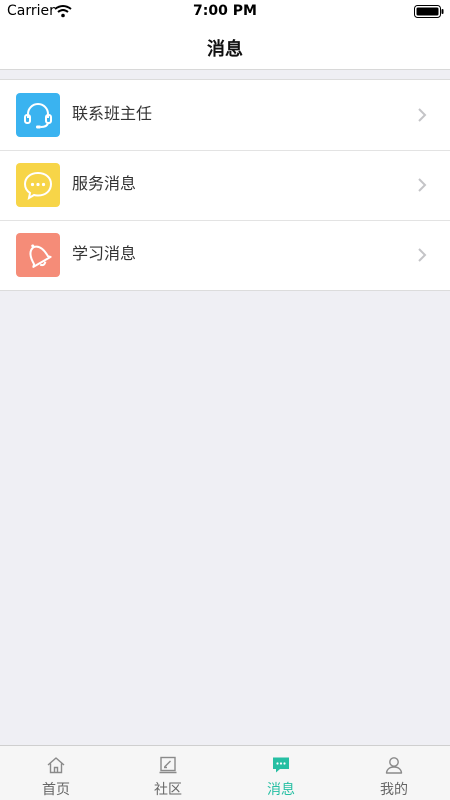 Image resolution: width=450 pixels, height=800 pixels. I want to click on home-icon, so click(56, 765).